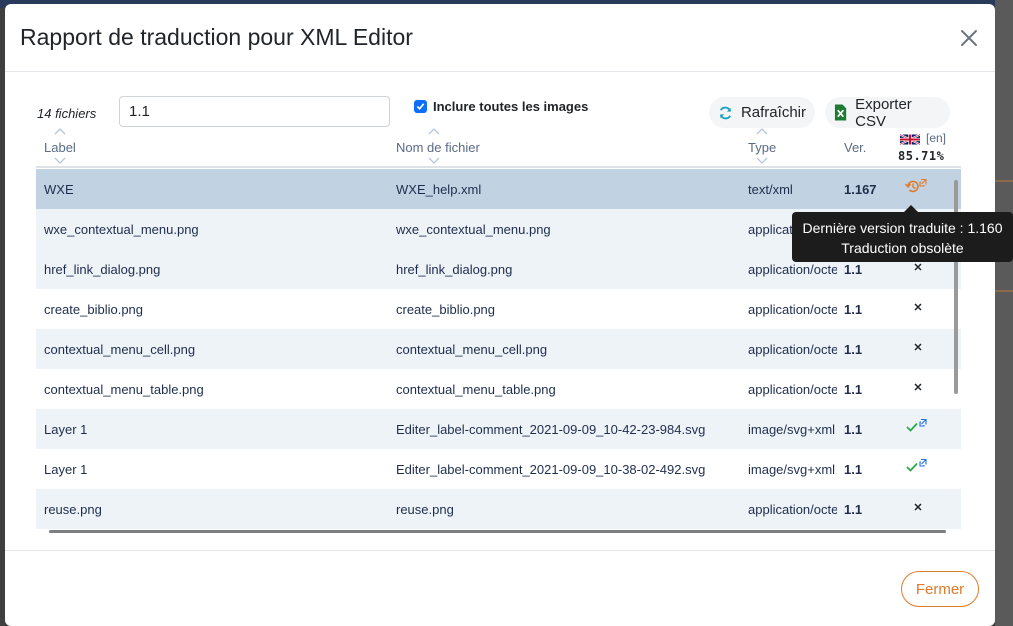 This screenshot has height=626, width=1013. What do you see at coordinates (216, 37) in the screenshot?
I see `dialog-title: Rapport de traduction pour XML Editor` at bounding box center [216, 37].